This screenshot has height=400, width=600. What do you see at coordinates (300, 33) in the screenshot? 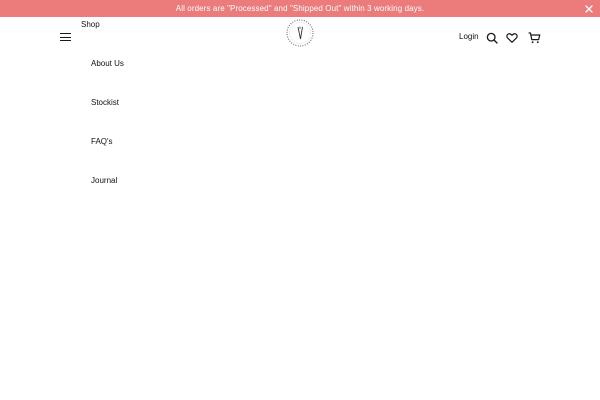
I see `brand-logo` at bounding box center [300, 33].